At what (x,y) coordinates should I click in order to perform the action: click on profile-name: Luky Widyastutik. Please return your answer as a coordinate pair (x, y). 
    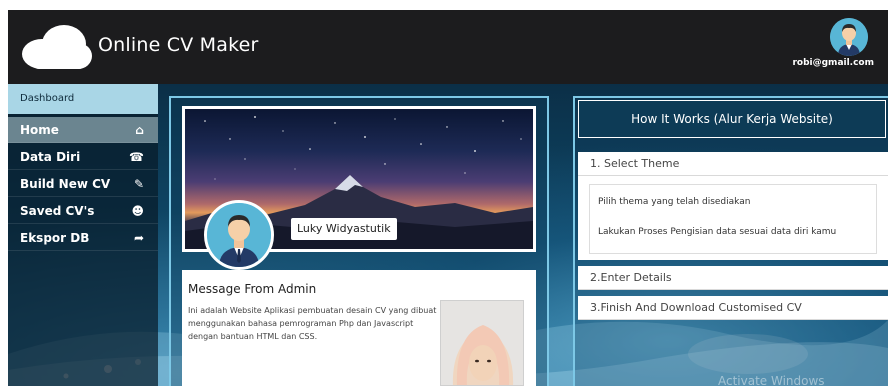
    Looking at the image, I should click on (344, 229).